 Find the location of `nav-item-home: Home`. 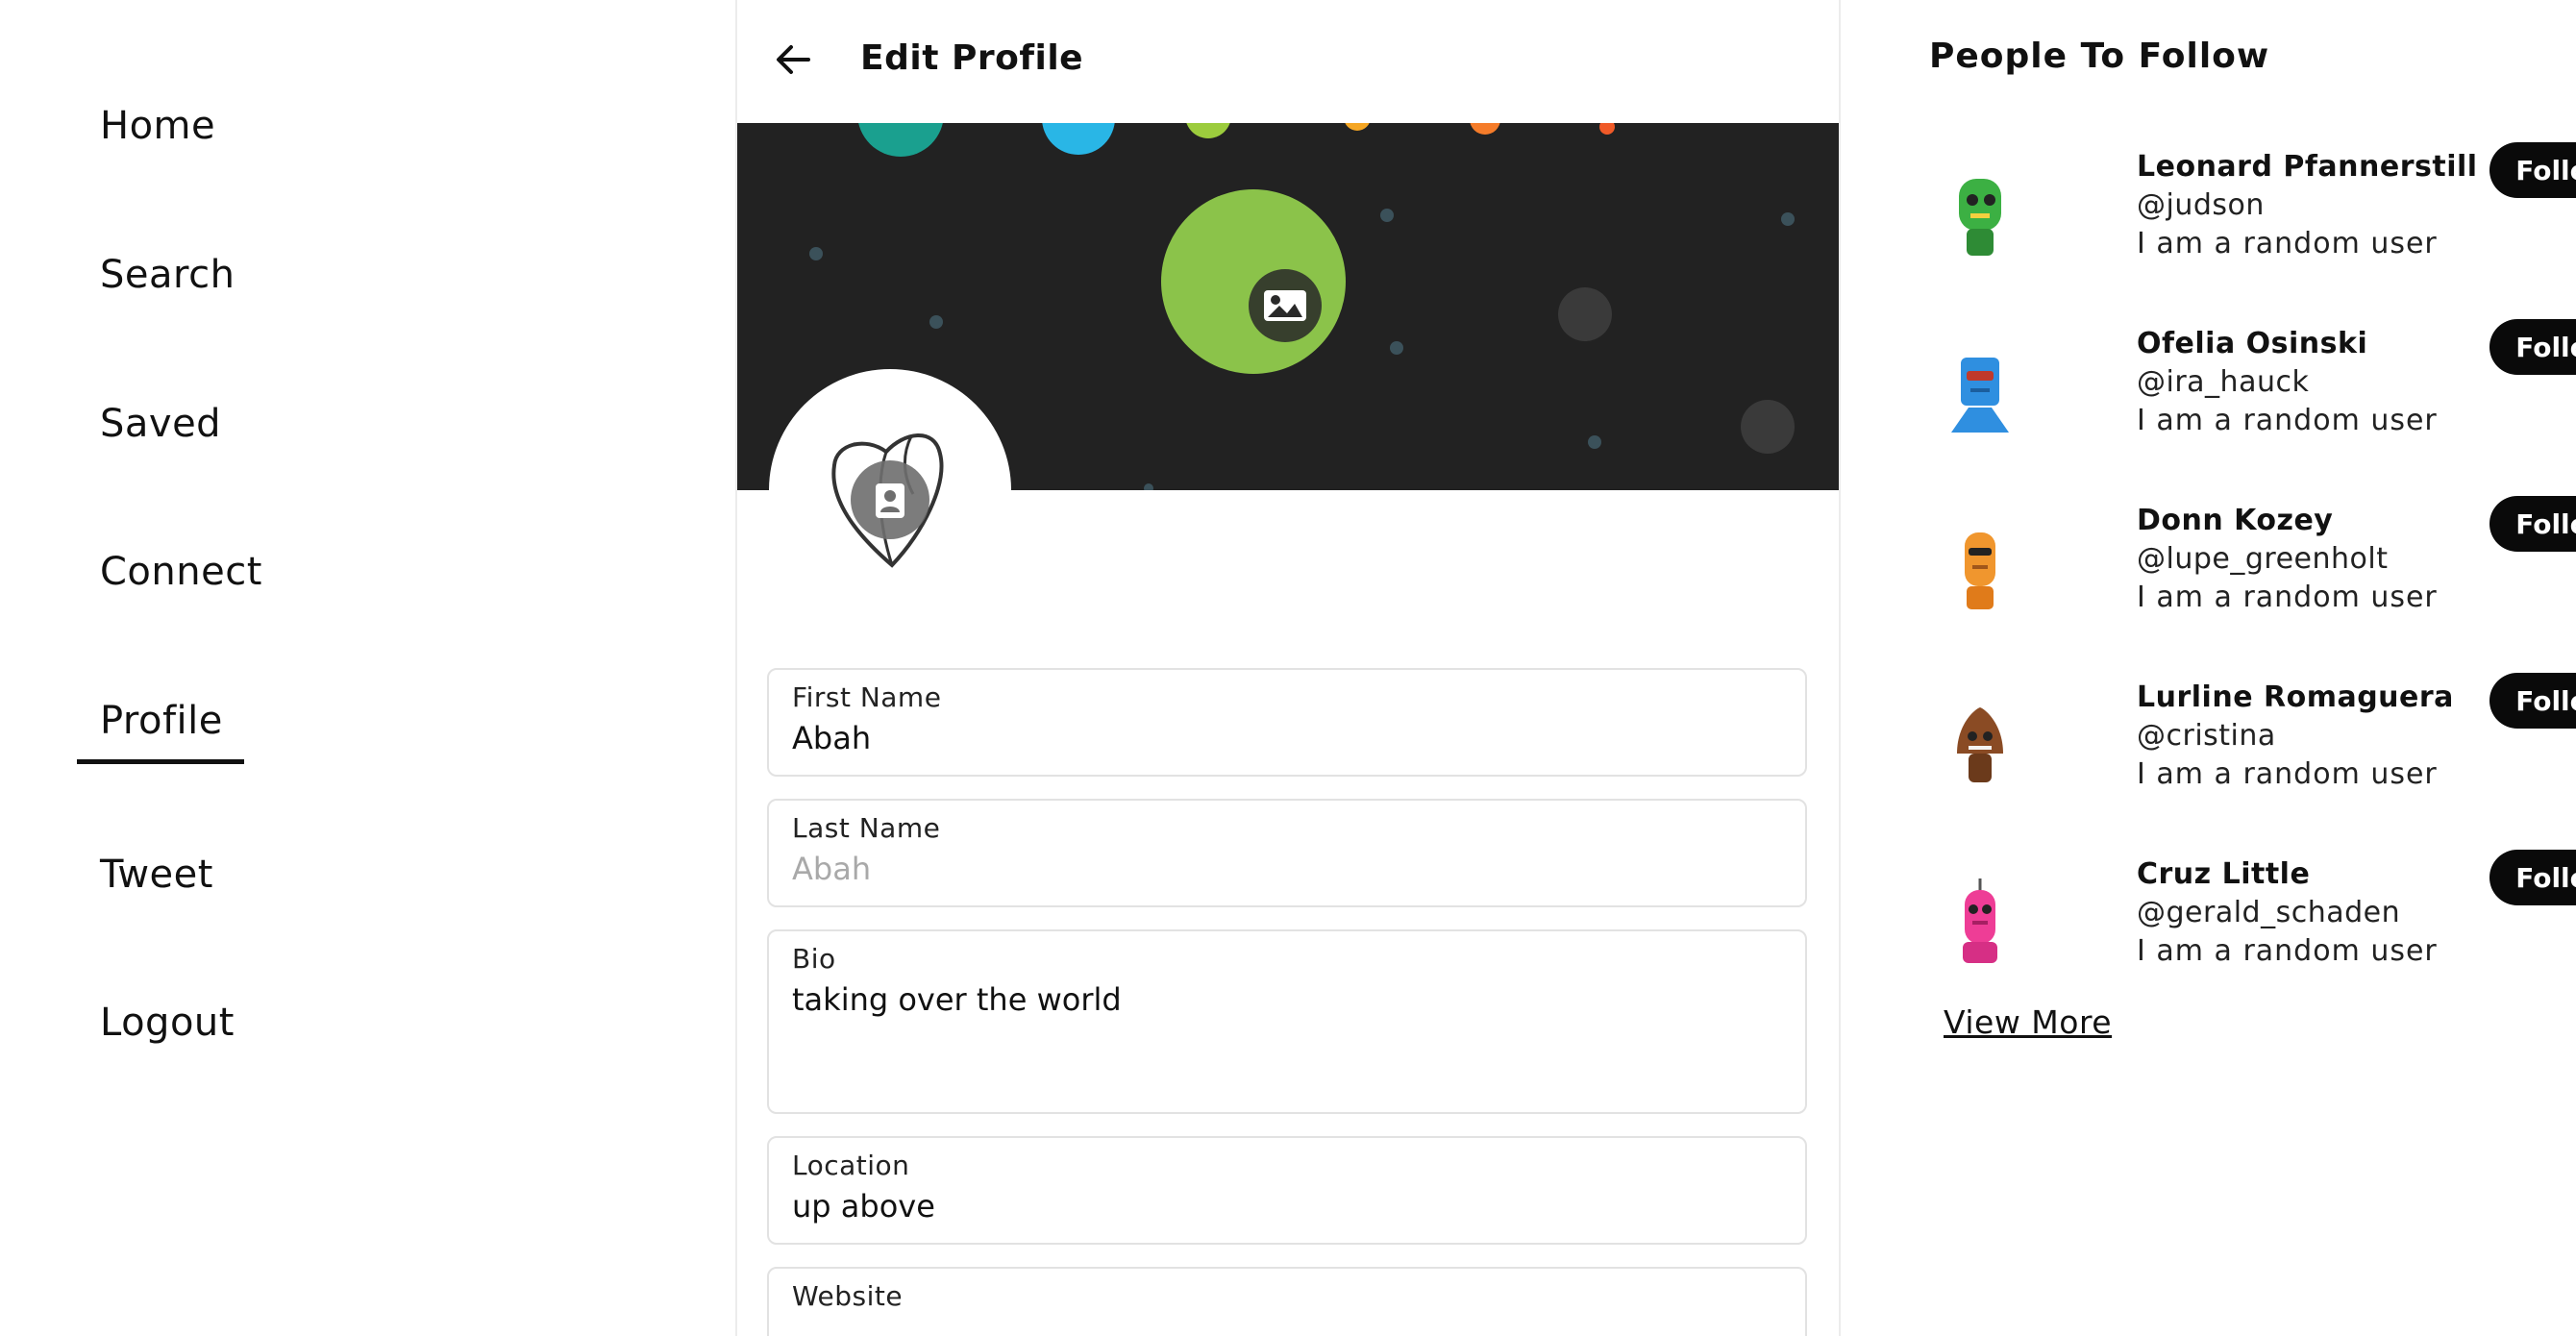

nav-item-home: Home is located at coordinates (157, 126).